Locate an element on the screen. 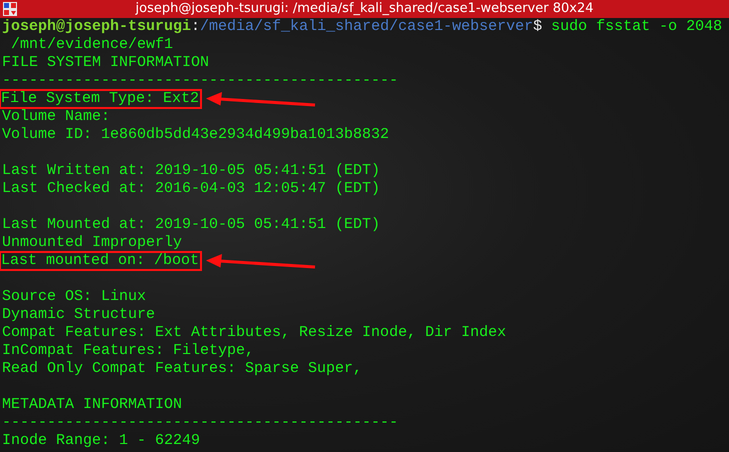  output-line: Read Only Compat Features: Sparse Super, is located at coordinates (182, 369).